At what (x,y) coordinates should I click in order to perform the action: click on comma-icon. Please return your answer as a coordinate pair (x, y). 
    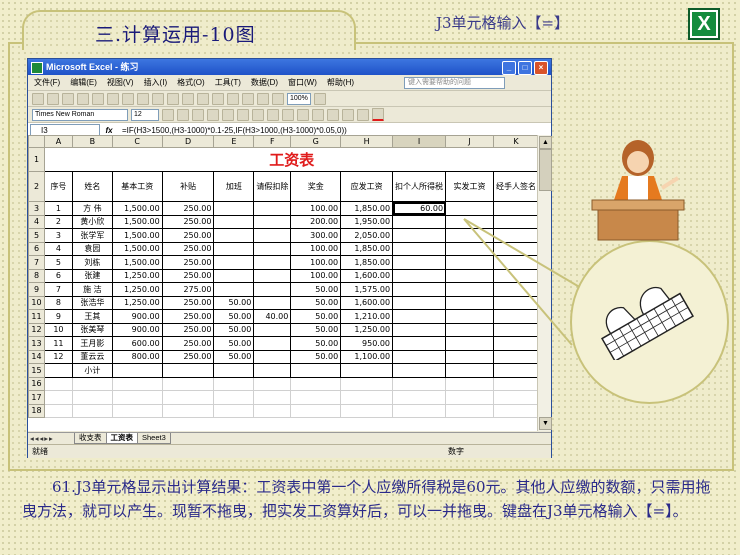
    Looking at the image, I should click on (303, 114).